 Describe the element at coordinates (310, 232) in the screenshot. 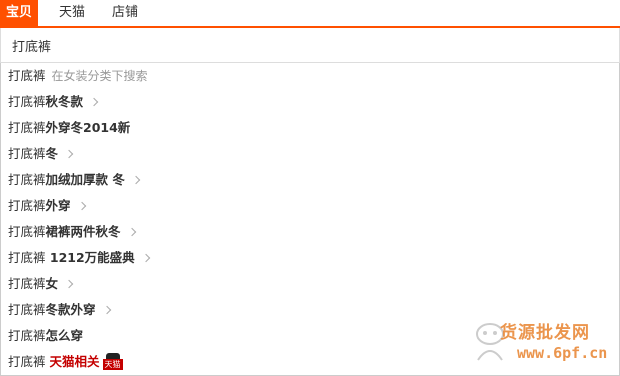

I see `suggestion-item: 打底裤裙裤两件秋冬` at that location.